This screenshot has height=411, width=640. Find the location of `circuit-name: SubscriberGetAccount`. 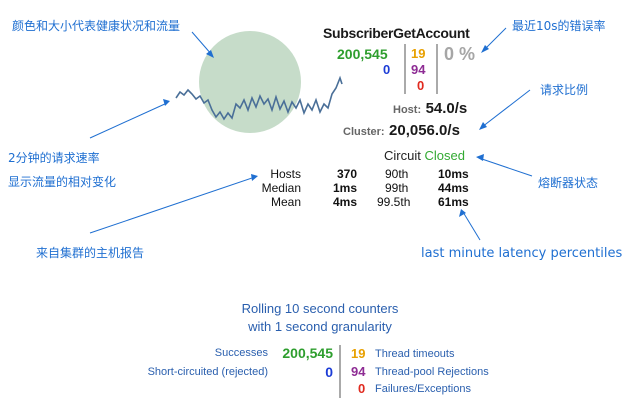

circuit-name: SubscriberGetAccount is located at coordinates (396, 33).